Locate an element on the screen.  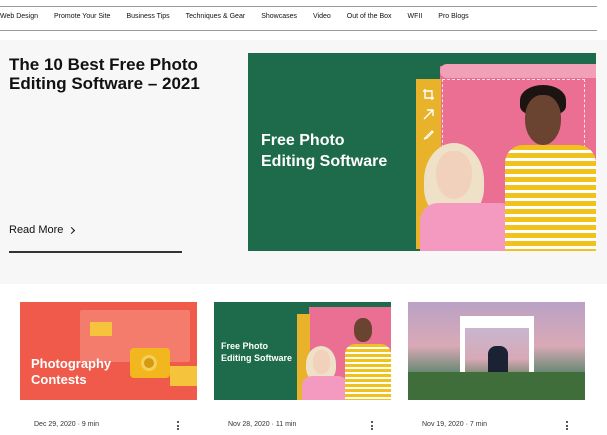
read-more-underline is located at coordinates (95, 252).